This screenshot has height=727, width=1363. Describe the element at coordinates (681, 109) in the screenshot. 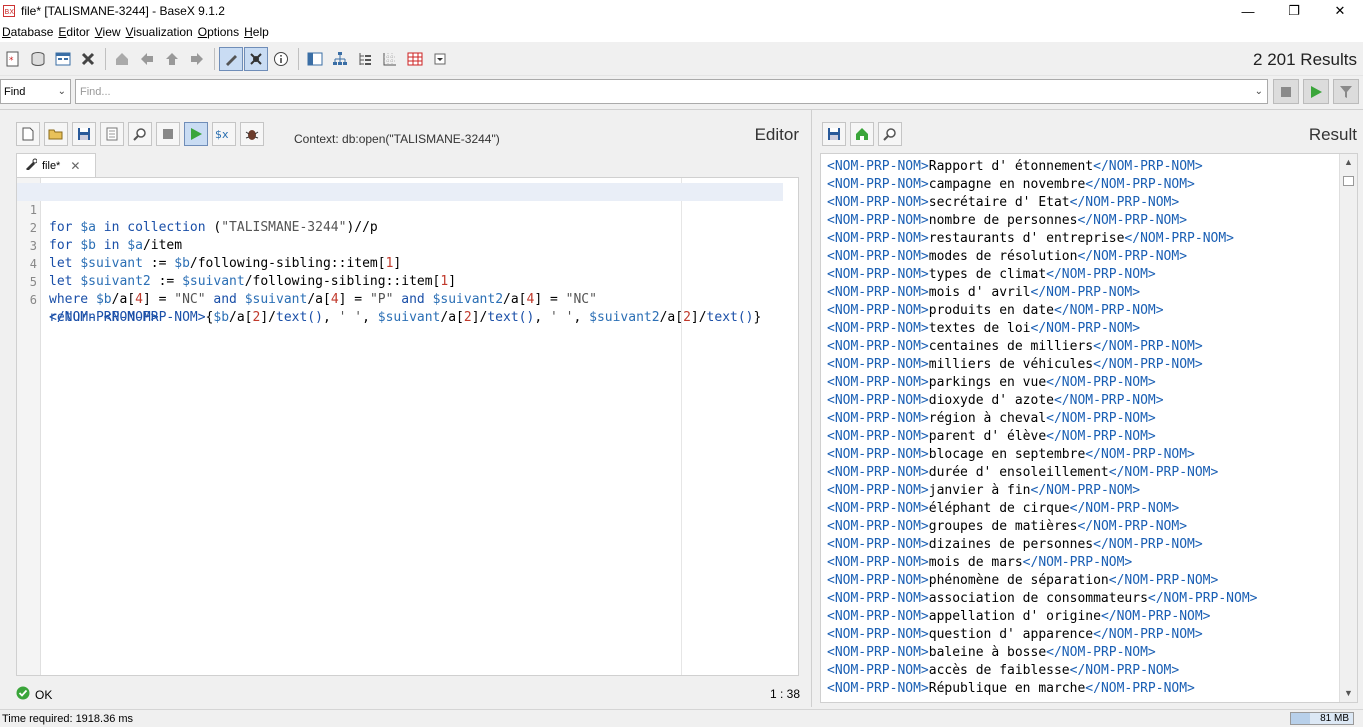

I see `panel-divider` at that location.